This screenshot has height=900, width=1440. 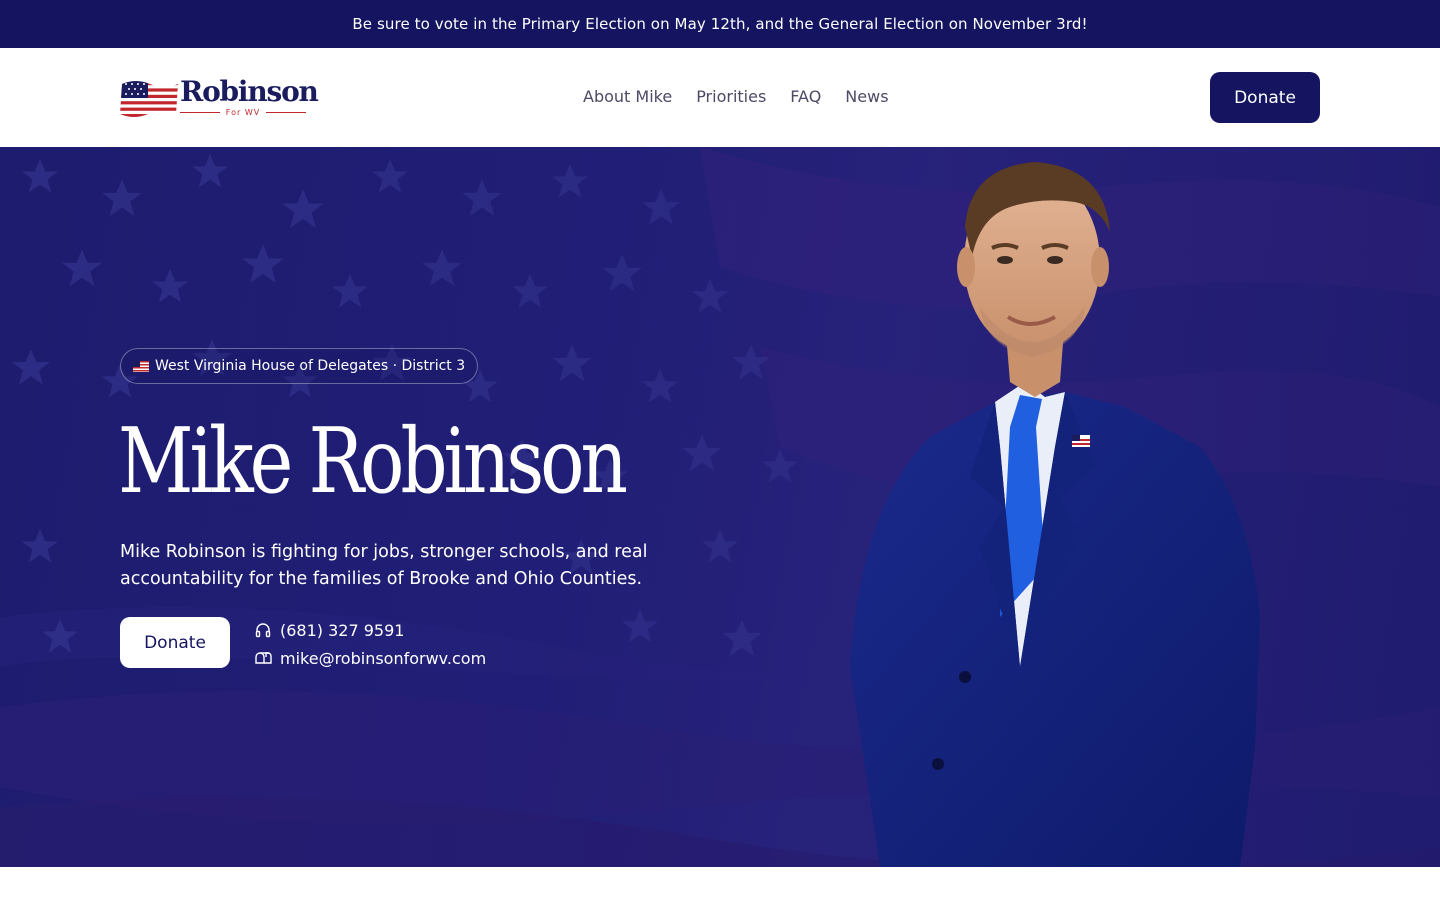 What do you see at coordinates (731, 96) in the screenshot?
I see `nav-priorities: Priorities` at bounding box center [731, 96].